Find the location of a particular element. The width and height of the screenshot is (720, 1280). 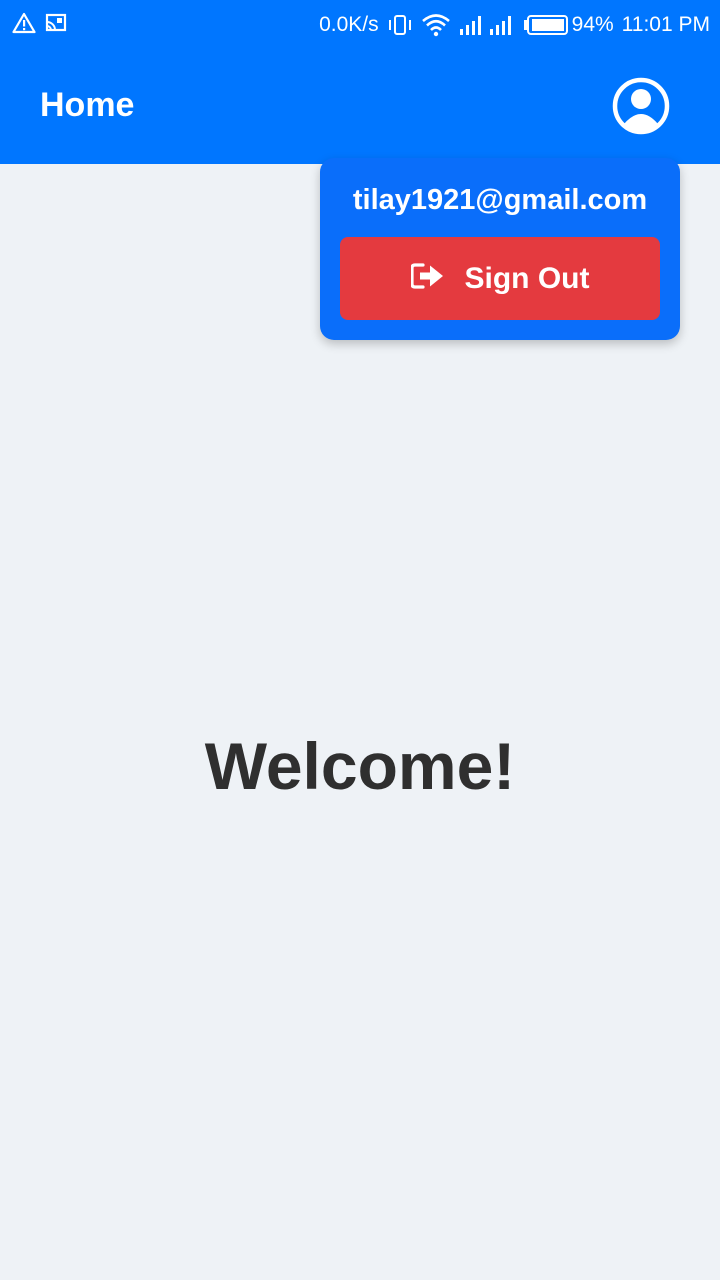

cast-icon is located at coordinates (56, 23).